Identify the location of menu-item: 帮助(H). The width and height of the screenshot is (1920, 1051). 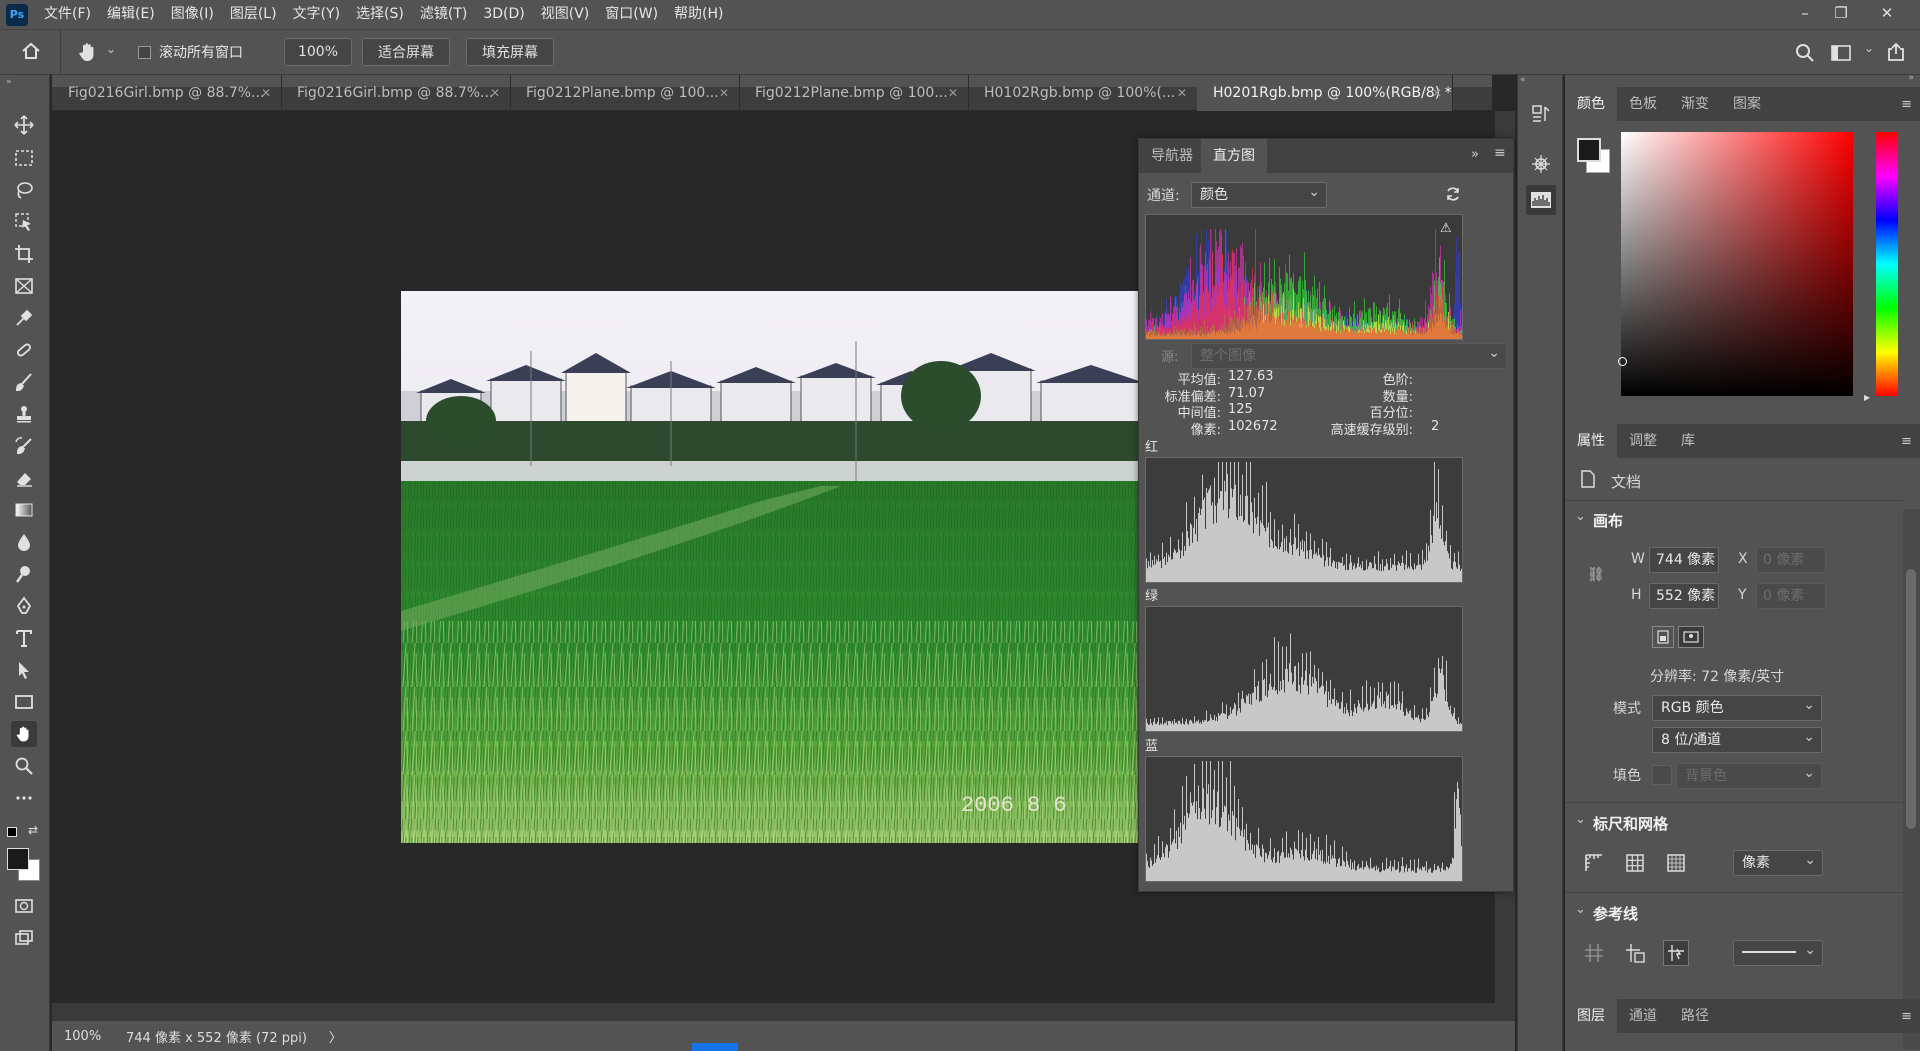
(698, 14).